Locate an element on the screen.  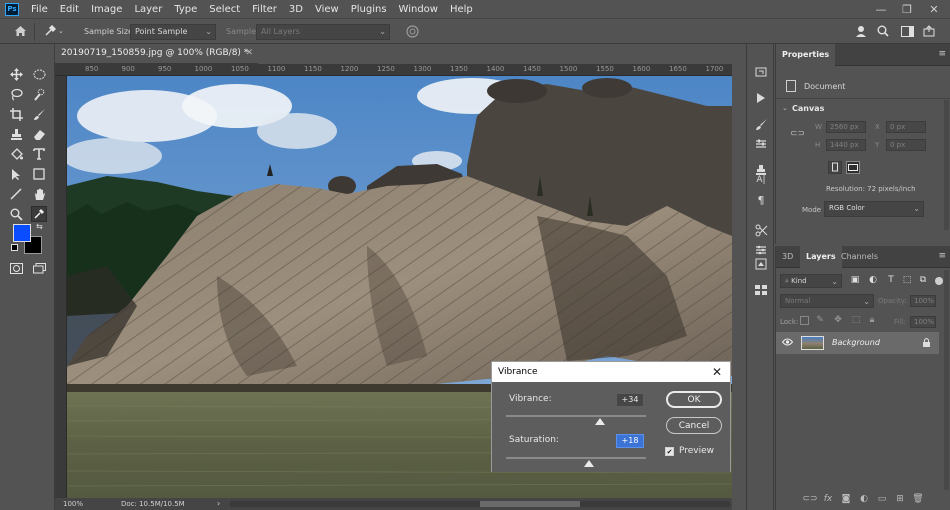
character-panel-icon: A| is located at coordinates (761, 180).